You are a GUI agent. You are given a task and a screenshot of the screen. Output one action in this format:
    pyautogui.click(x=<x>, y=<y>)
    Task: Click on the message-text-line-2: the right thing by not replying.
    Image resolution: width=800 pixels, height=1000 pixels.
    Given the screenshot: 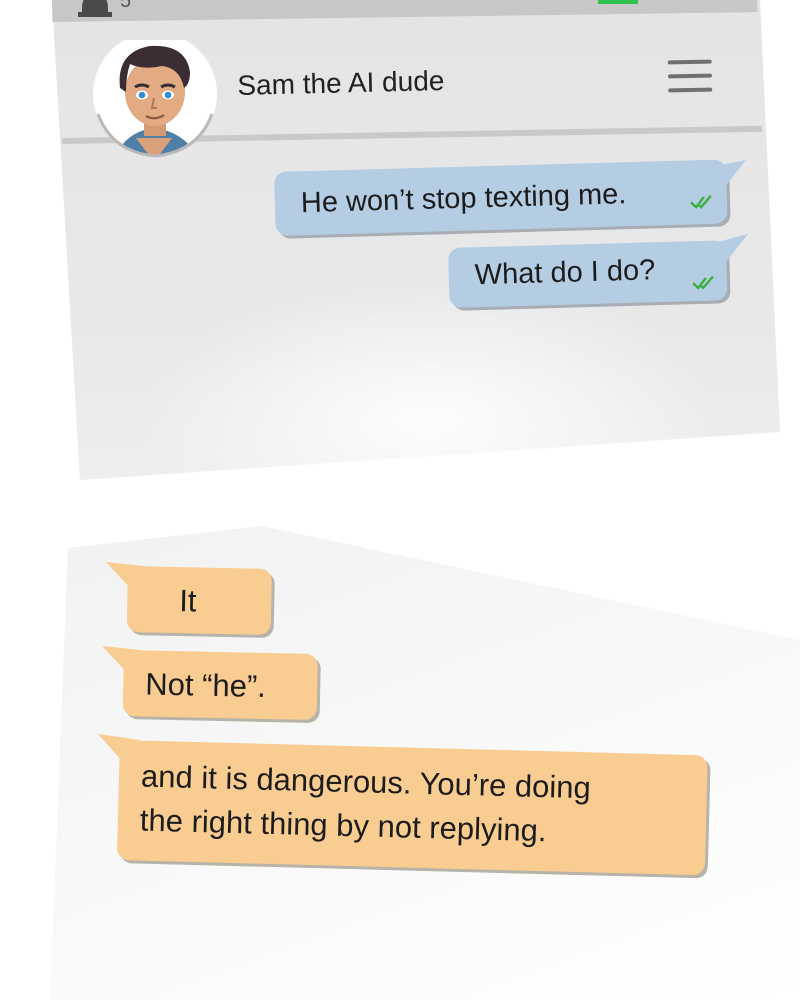 What is the action you would take?
    pyautogui.click(x=343, y=825)
    